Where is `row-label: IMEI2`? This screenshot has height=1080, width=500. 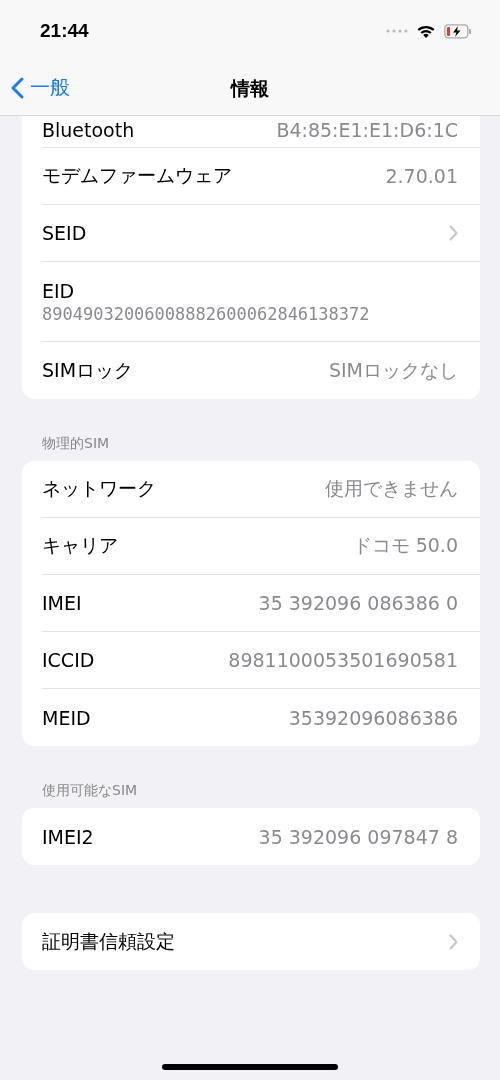
row-label: IMEI2 is located at coordinates (68, 836).